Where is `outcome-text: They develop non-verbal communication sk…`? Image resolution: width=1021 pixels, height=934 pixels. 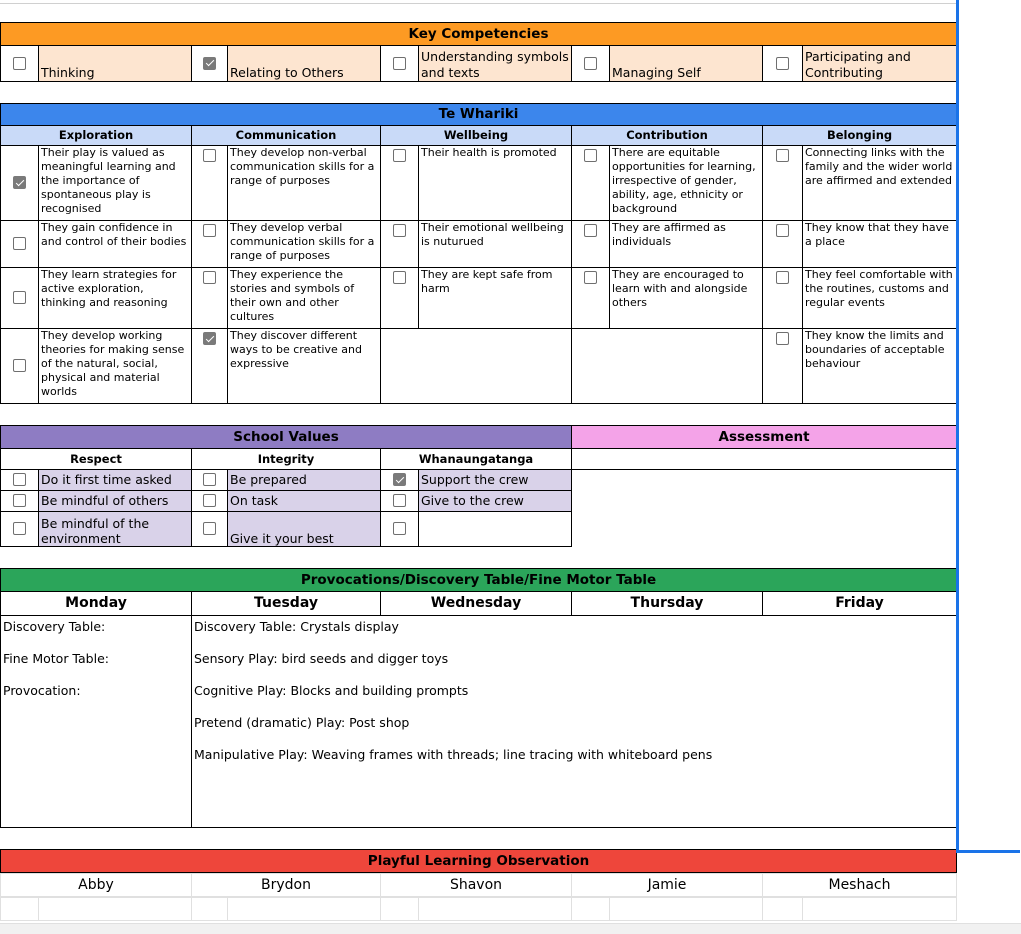
outcome-text: They develop non-verbal communication sk… is located at coordinates (304, 182).